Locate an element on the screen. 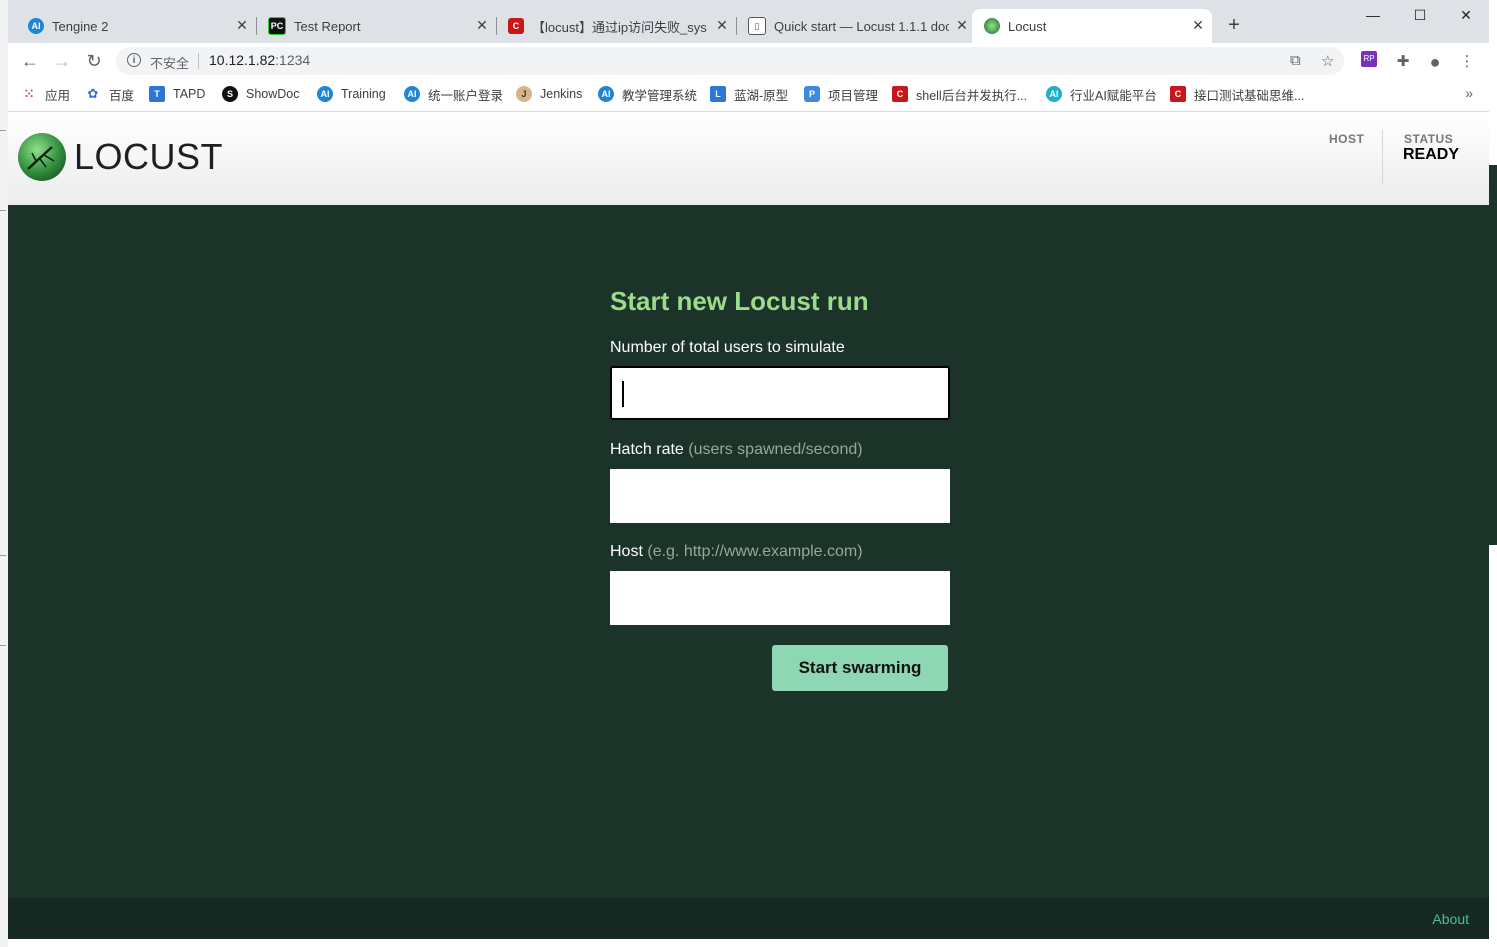  browser-toolbar: ← → ↻ i 不安全 10.12.1.82:1234 ⧉ ☆ RP ✚ ● ⋮ is located at coordinates (748, 61).